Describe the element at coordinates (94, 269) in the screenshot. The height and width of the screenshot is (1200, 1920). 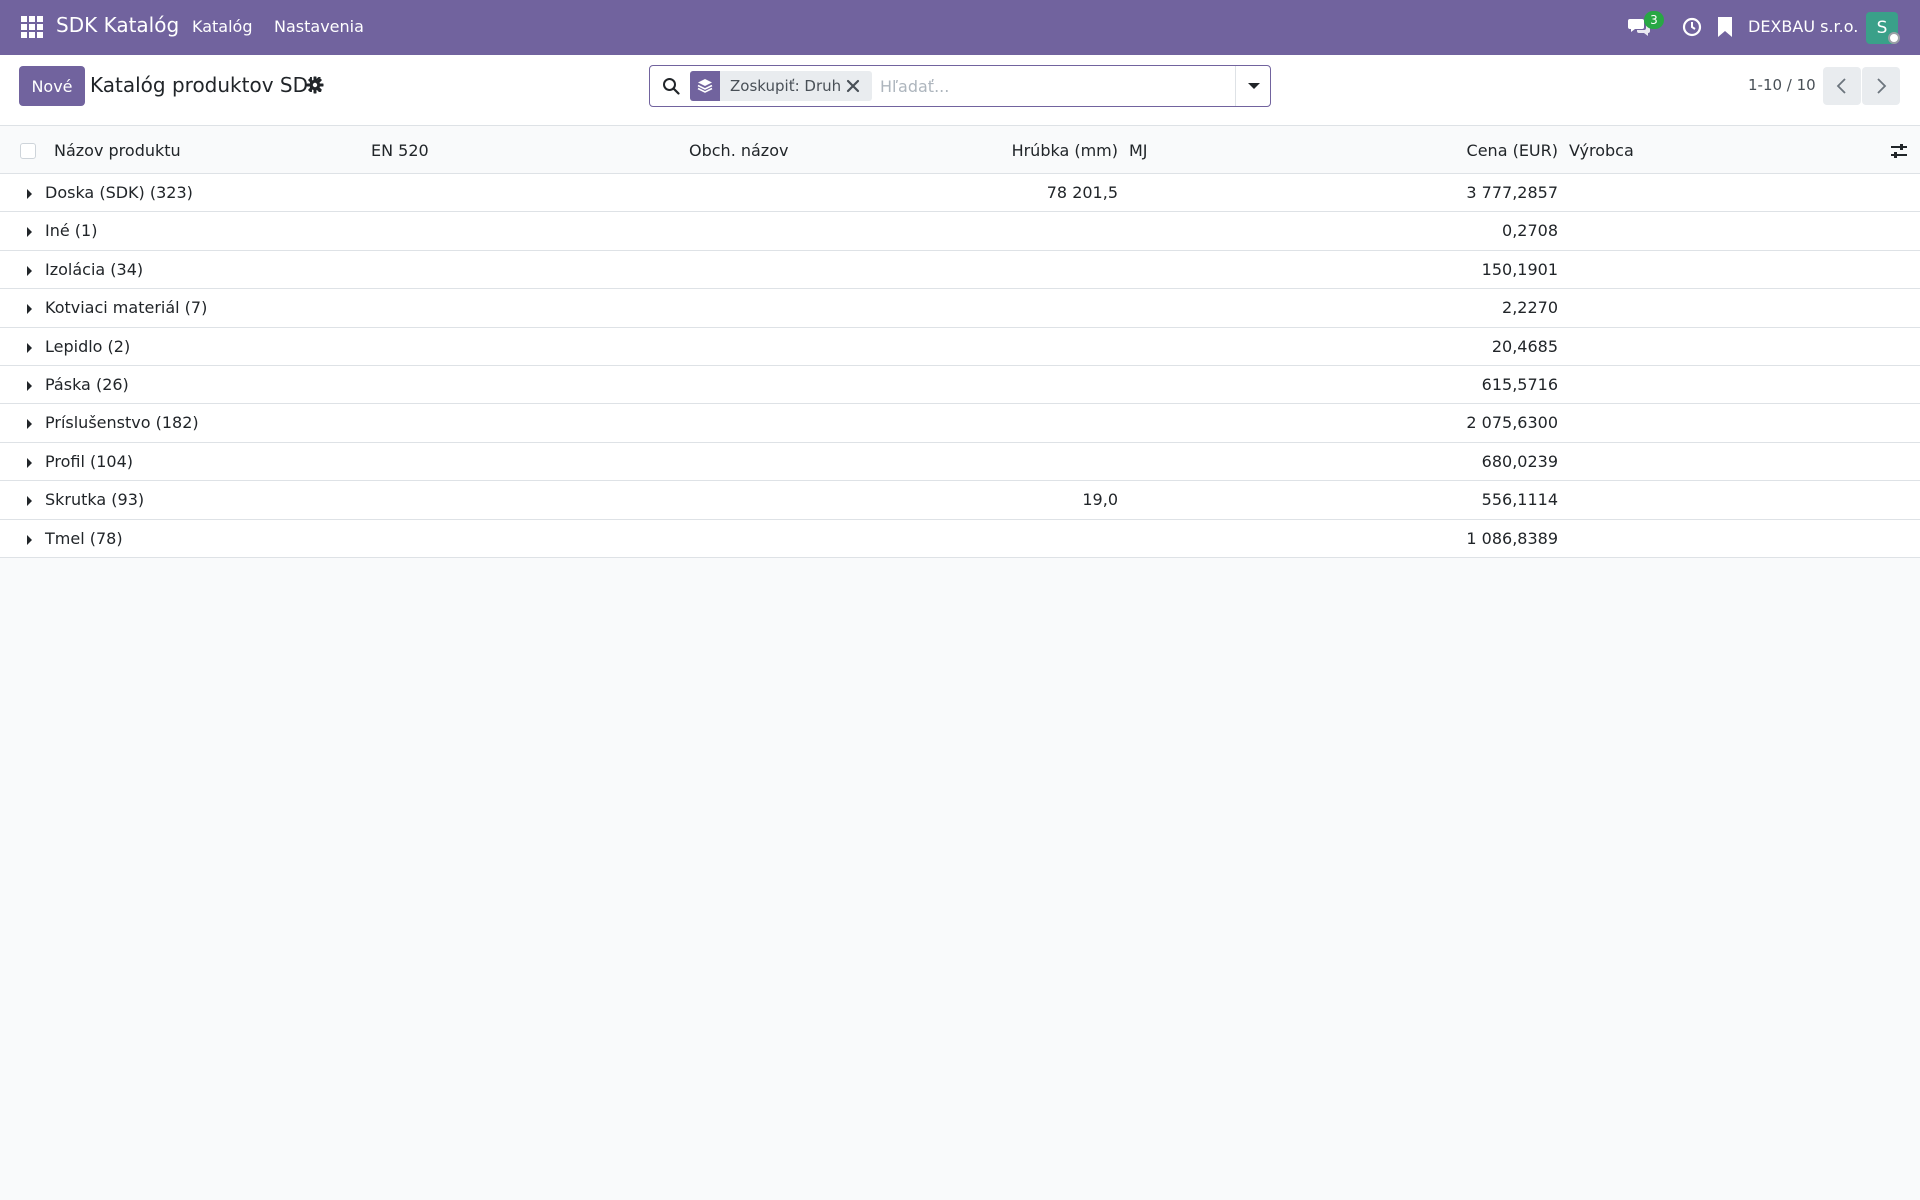
I see `group-name: Izolácia (34)` at that location.